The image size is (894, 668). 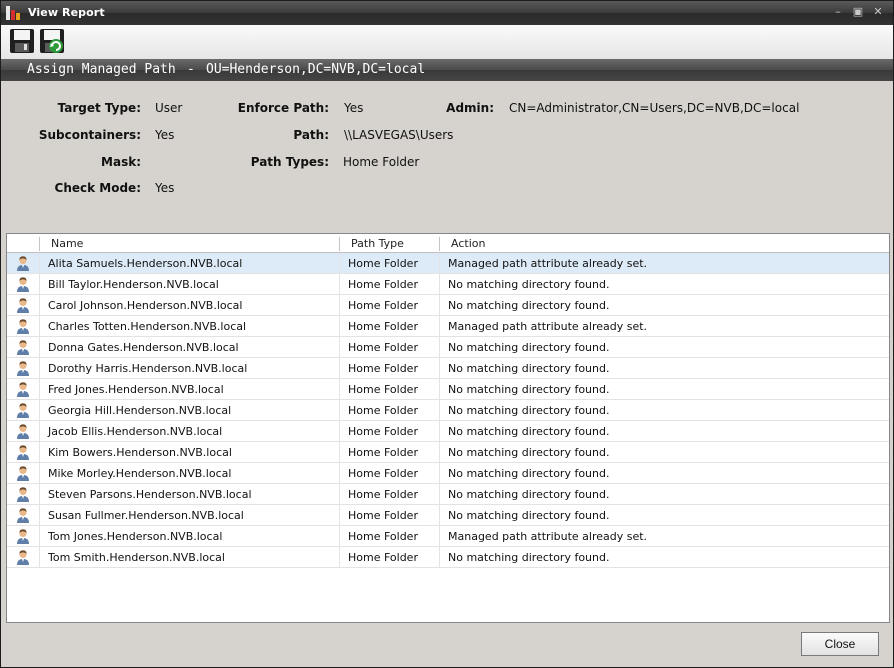 What do you see at coordinates (145, 263) in the screenshot?
I see `cell-name: Alita Samuels.Henderson.NVB.local` at bounding box center [145, 263].